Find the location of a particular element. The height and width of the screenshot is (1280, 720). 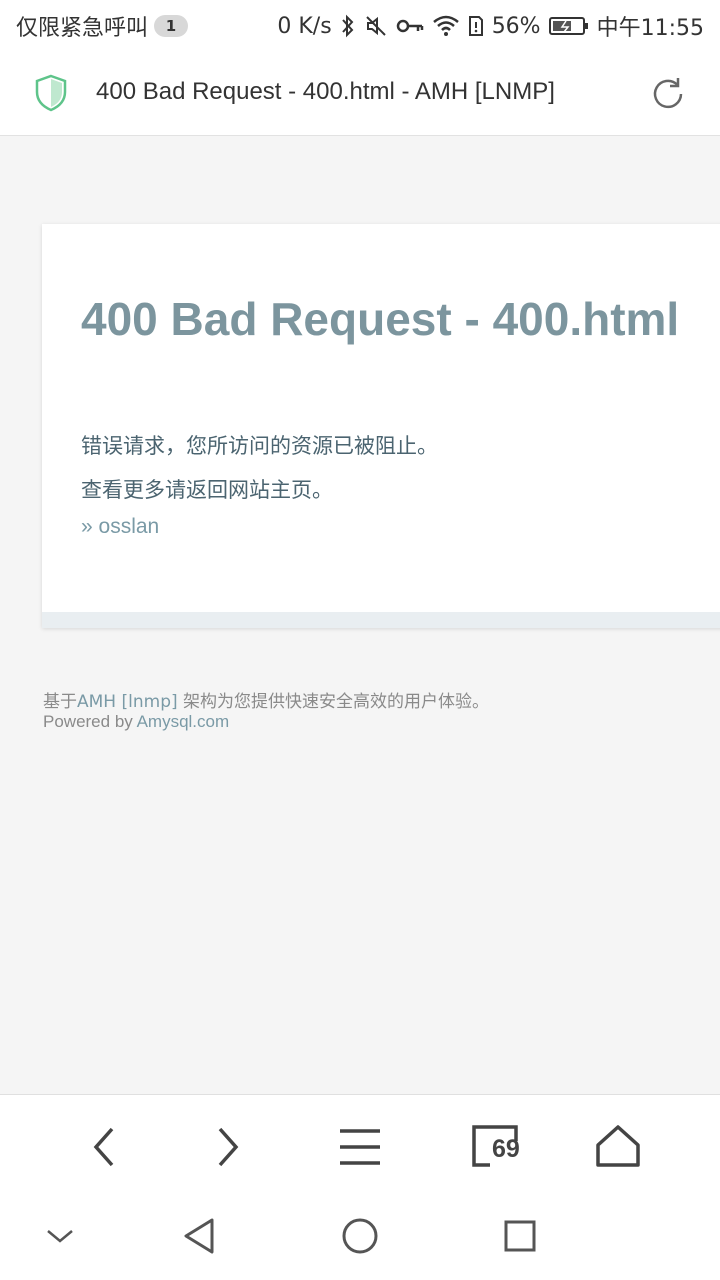

mute-icon is located at coordinates (375, 26).